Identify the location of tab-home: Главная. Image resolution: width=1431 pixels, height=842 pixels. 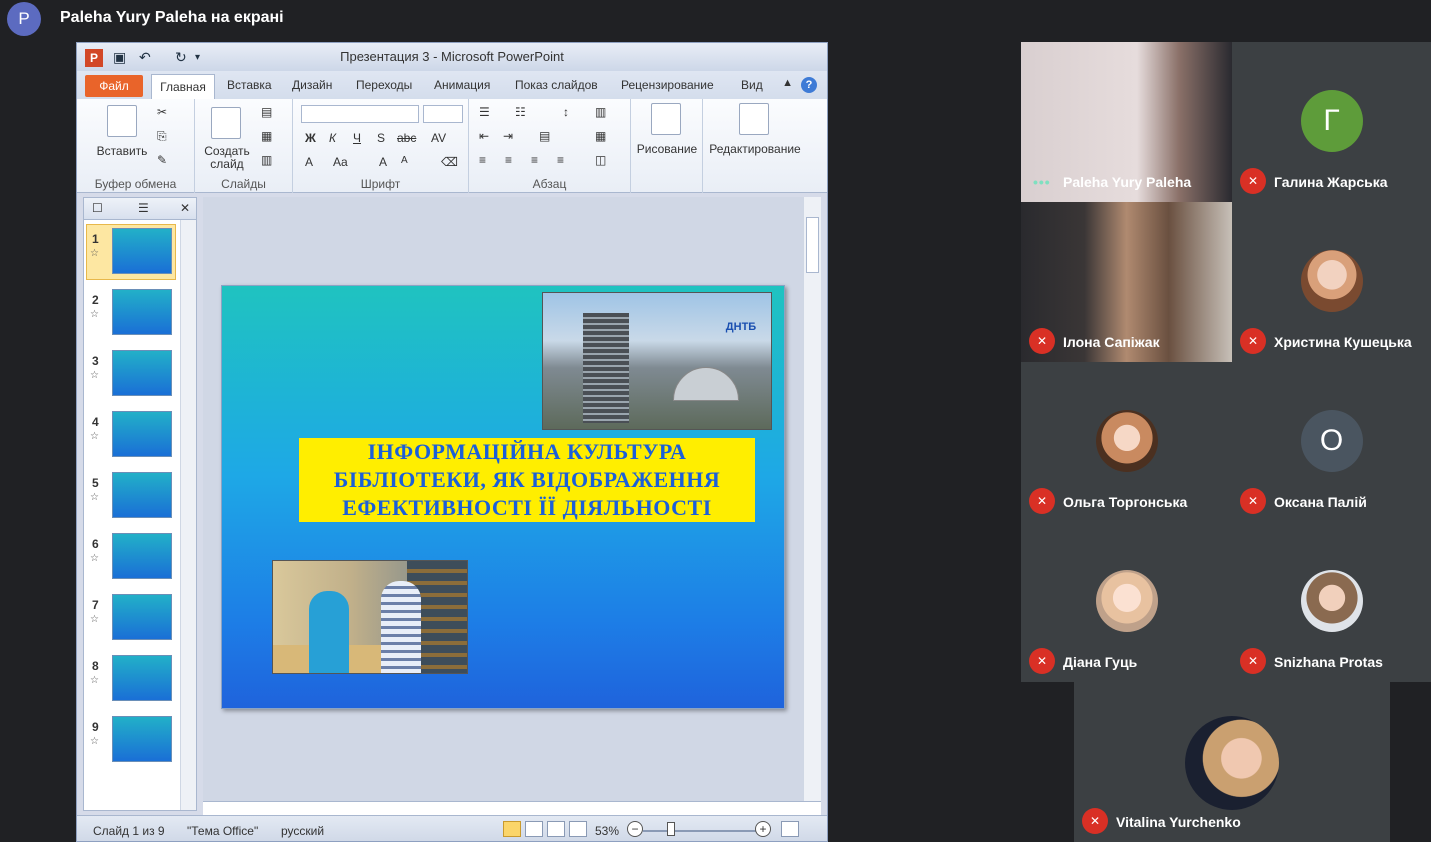
(183, 86).